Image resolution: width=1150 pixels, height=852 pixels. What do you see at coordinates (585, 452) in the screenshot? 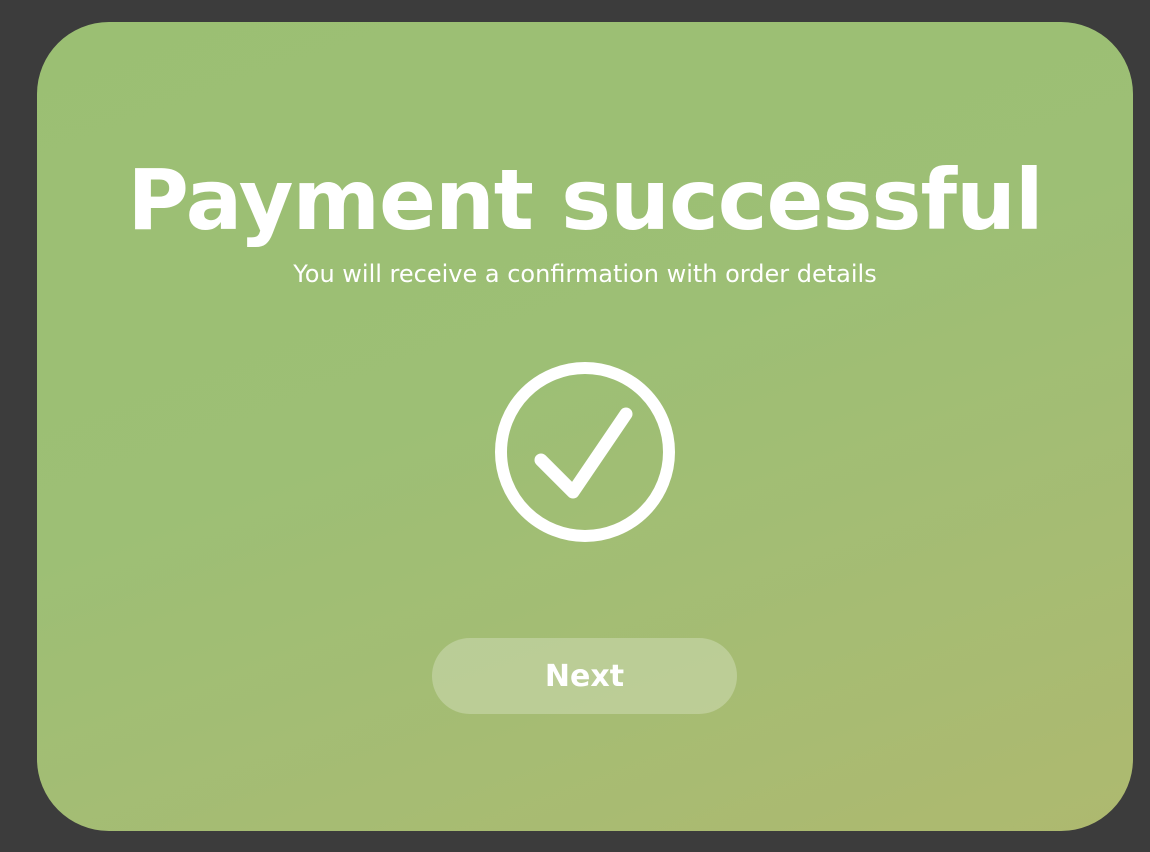
I see `check-circle-icon` at bounding box center [585, 452].